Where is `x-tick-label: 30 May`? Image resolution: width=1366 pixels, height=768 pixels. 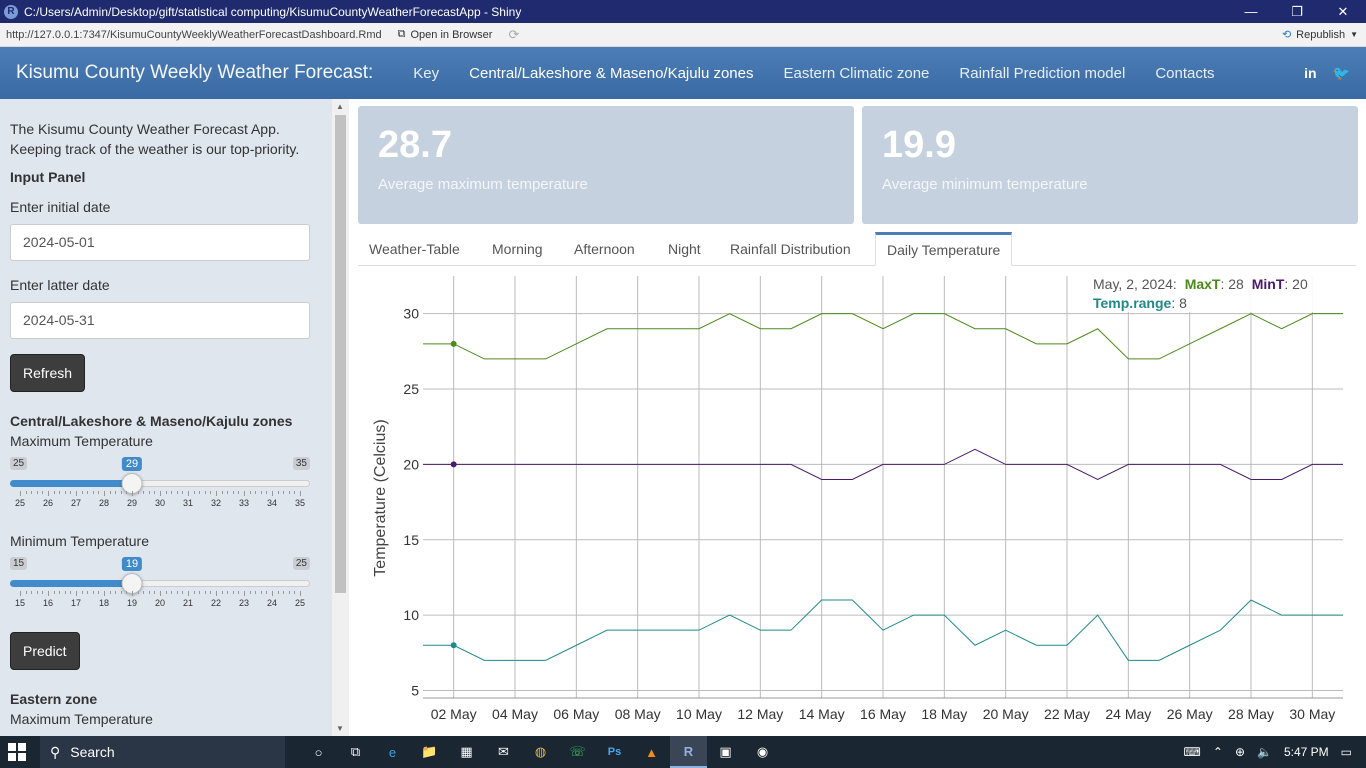
x-tick-label: 30 May is located at coordinates (1312, 714).